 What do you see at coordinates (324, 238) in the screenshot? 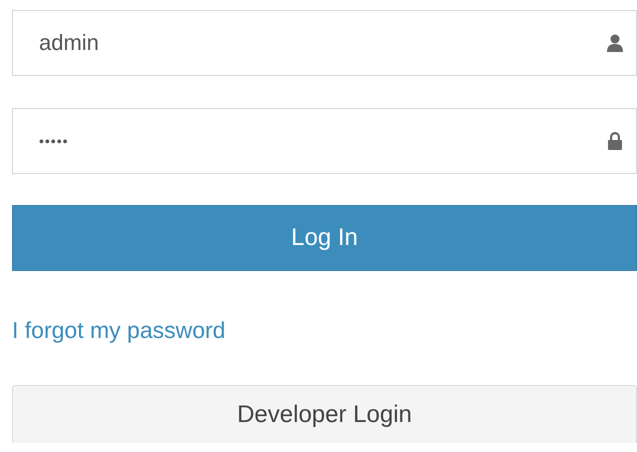
I see `login-button: Log In` at bounding box center [324, 238].